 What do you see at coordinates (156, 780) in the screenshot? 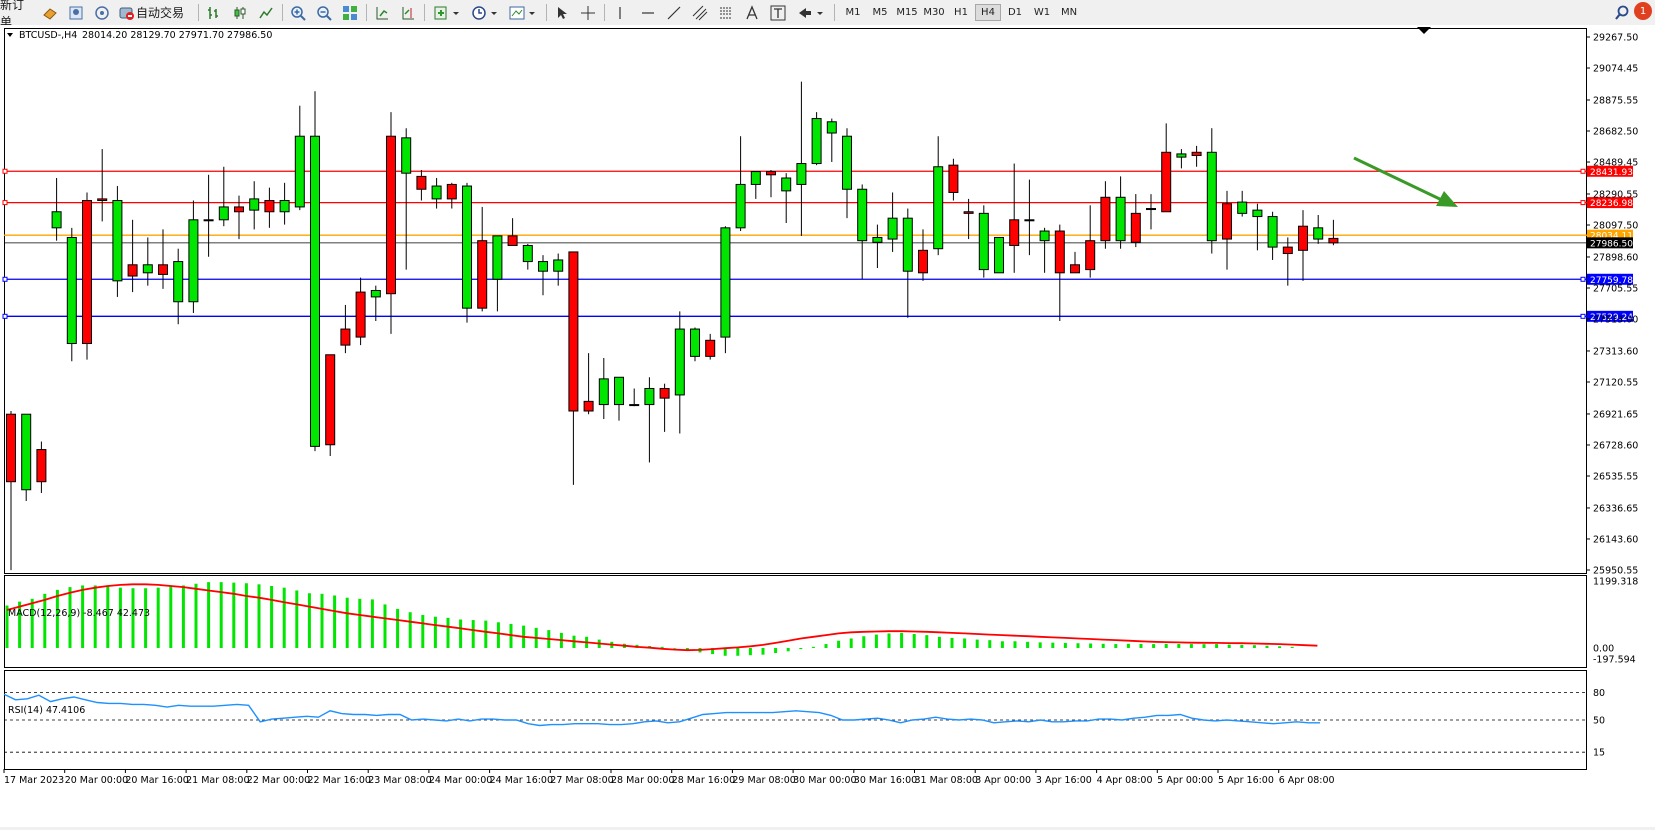
I see `time-tick-label: 20 Mar 16:00` at bounding box center [156, 780].